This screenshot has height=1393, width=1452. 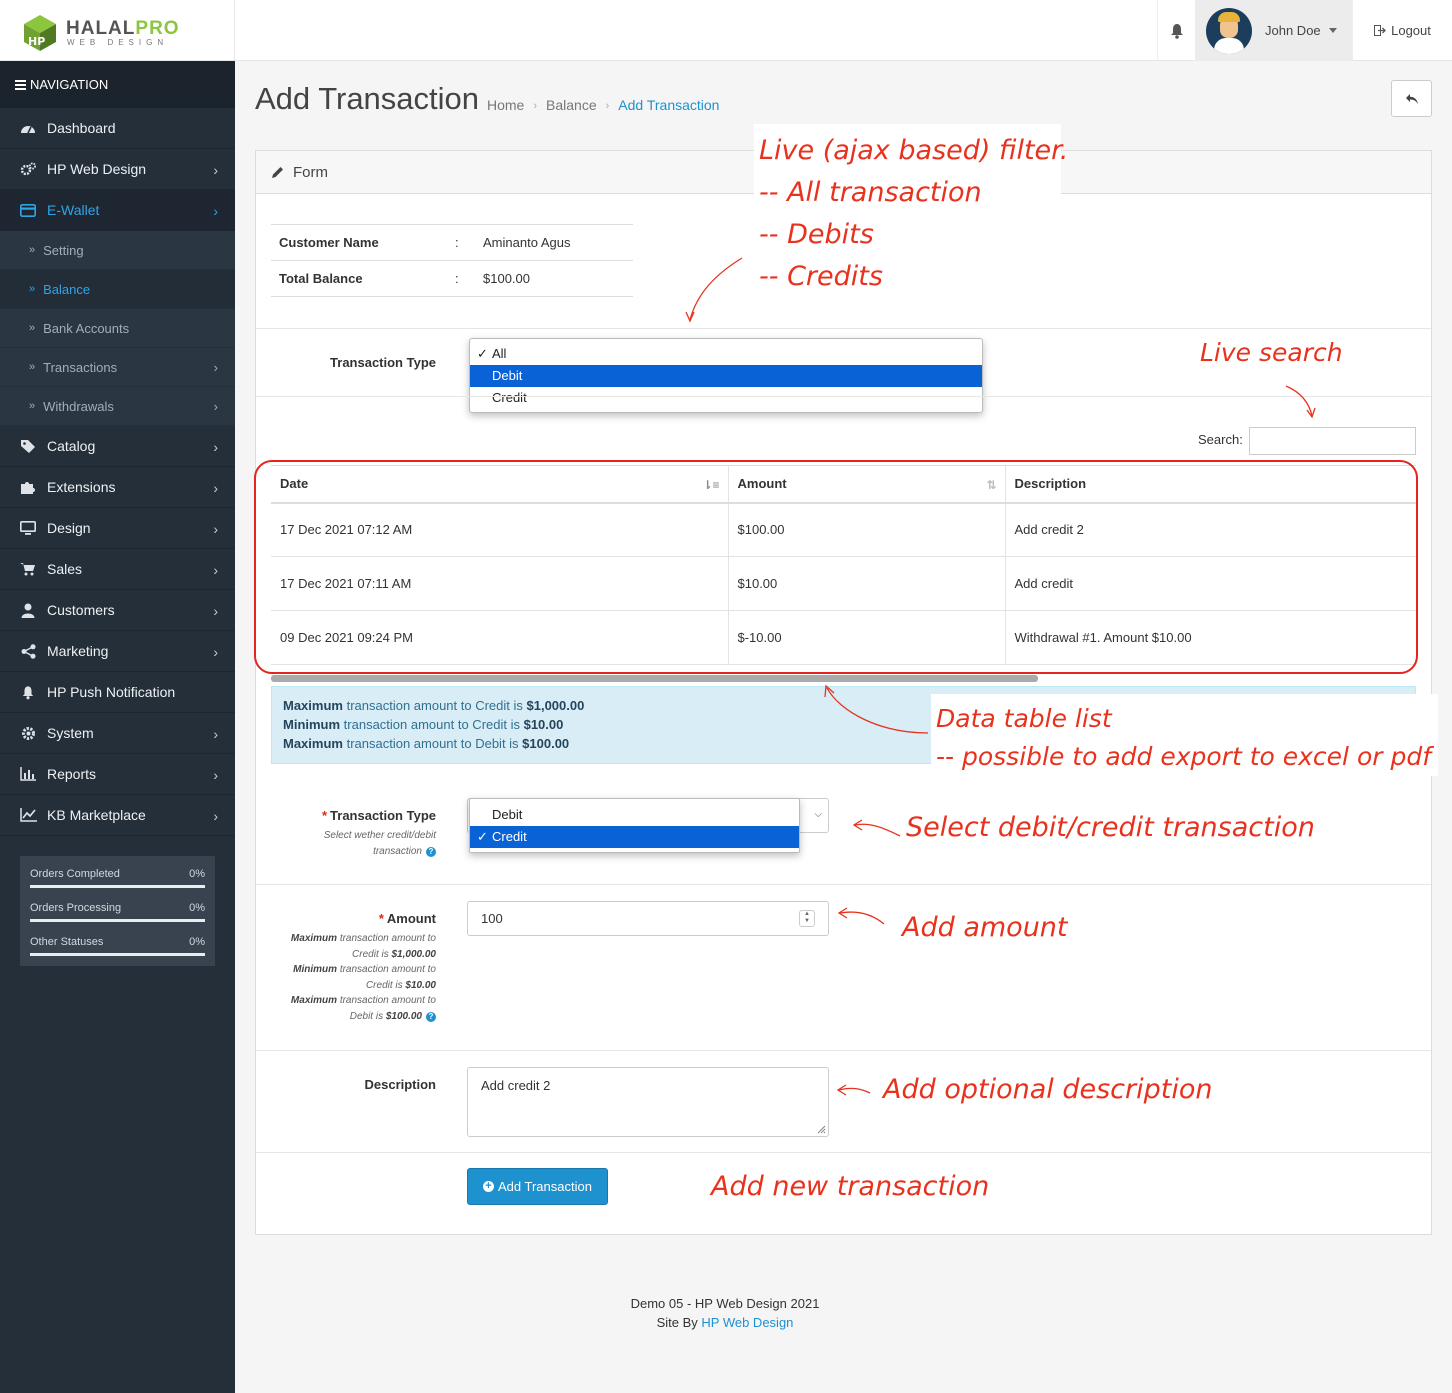 I want to click on footer-link: HP Web Design, so click(x=747, y=1322).